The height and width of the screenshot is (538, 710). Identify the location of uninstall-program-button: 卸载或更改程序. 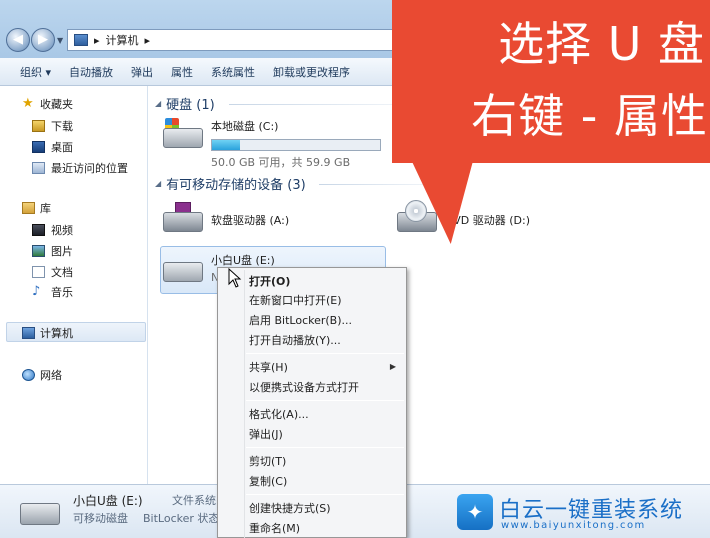
(318, 72).